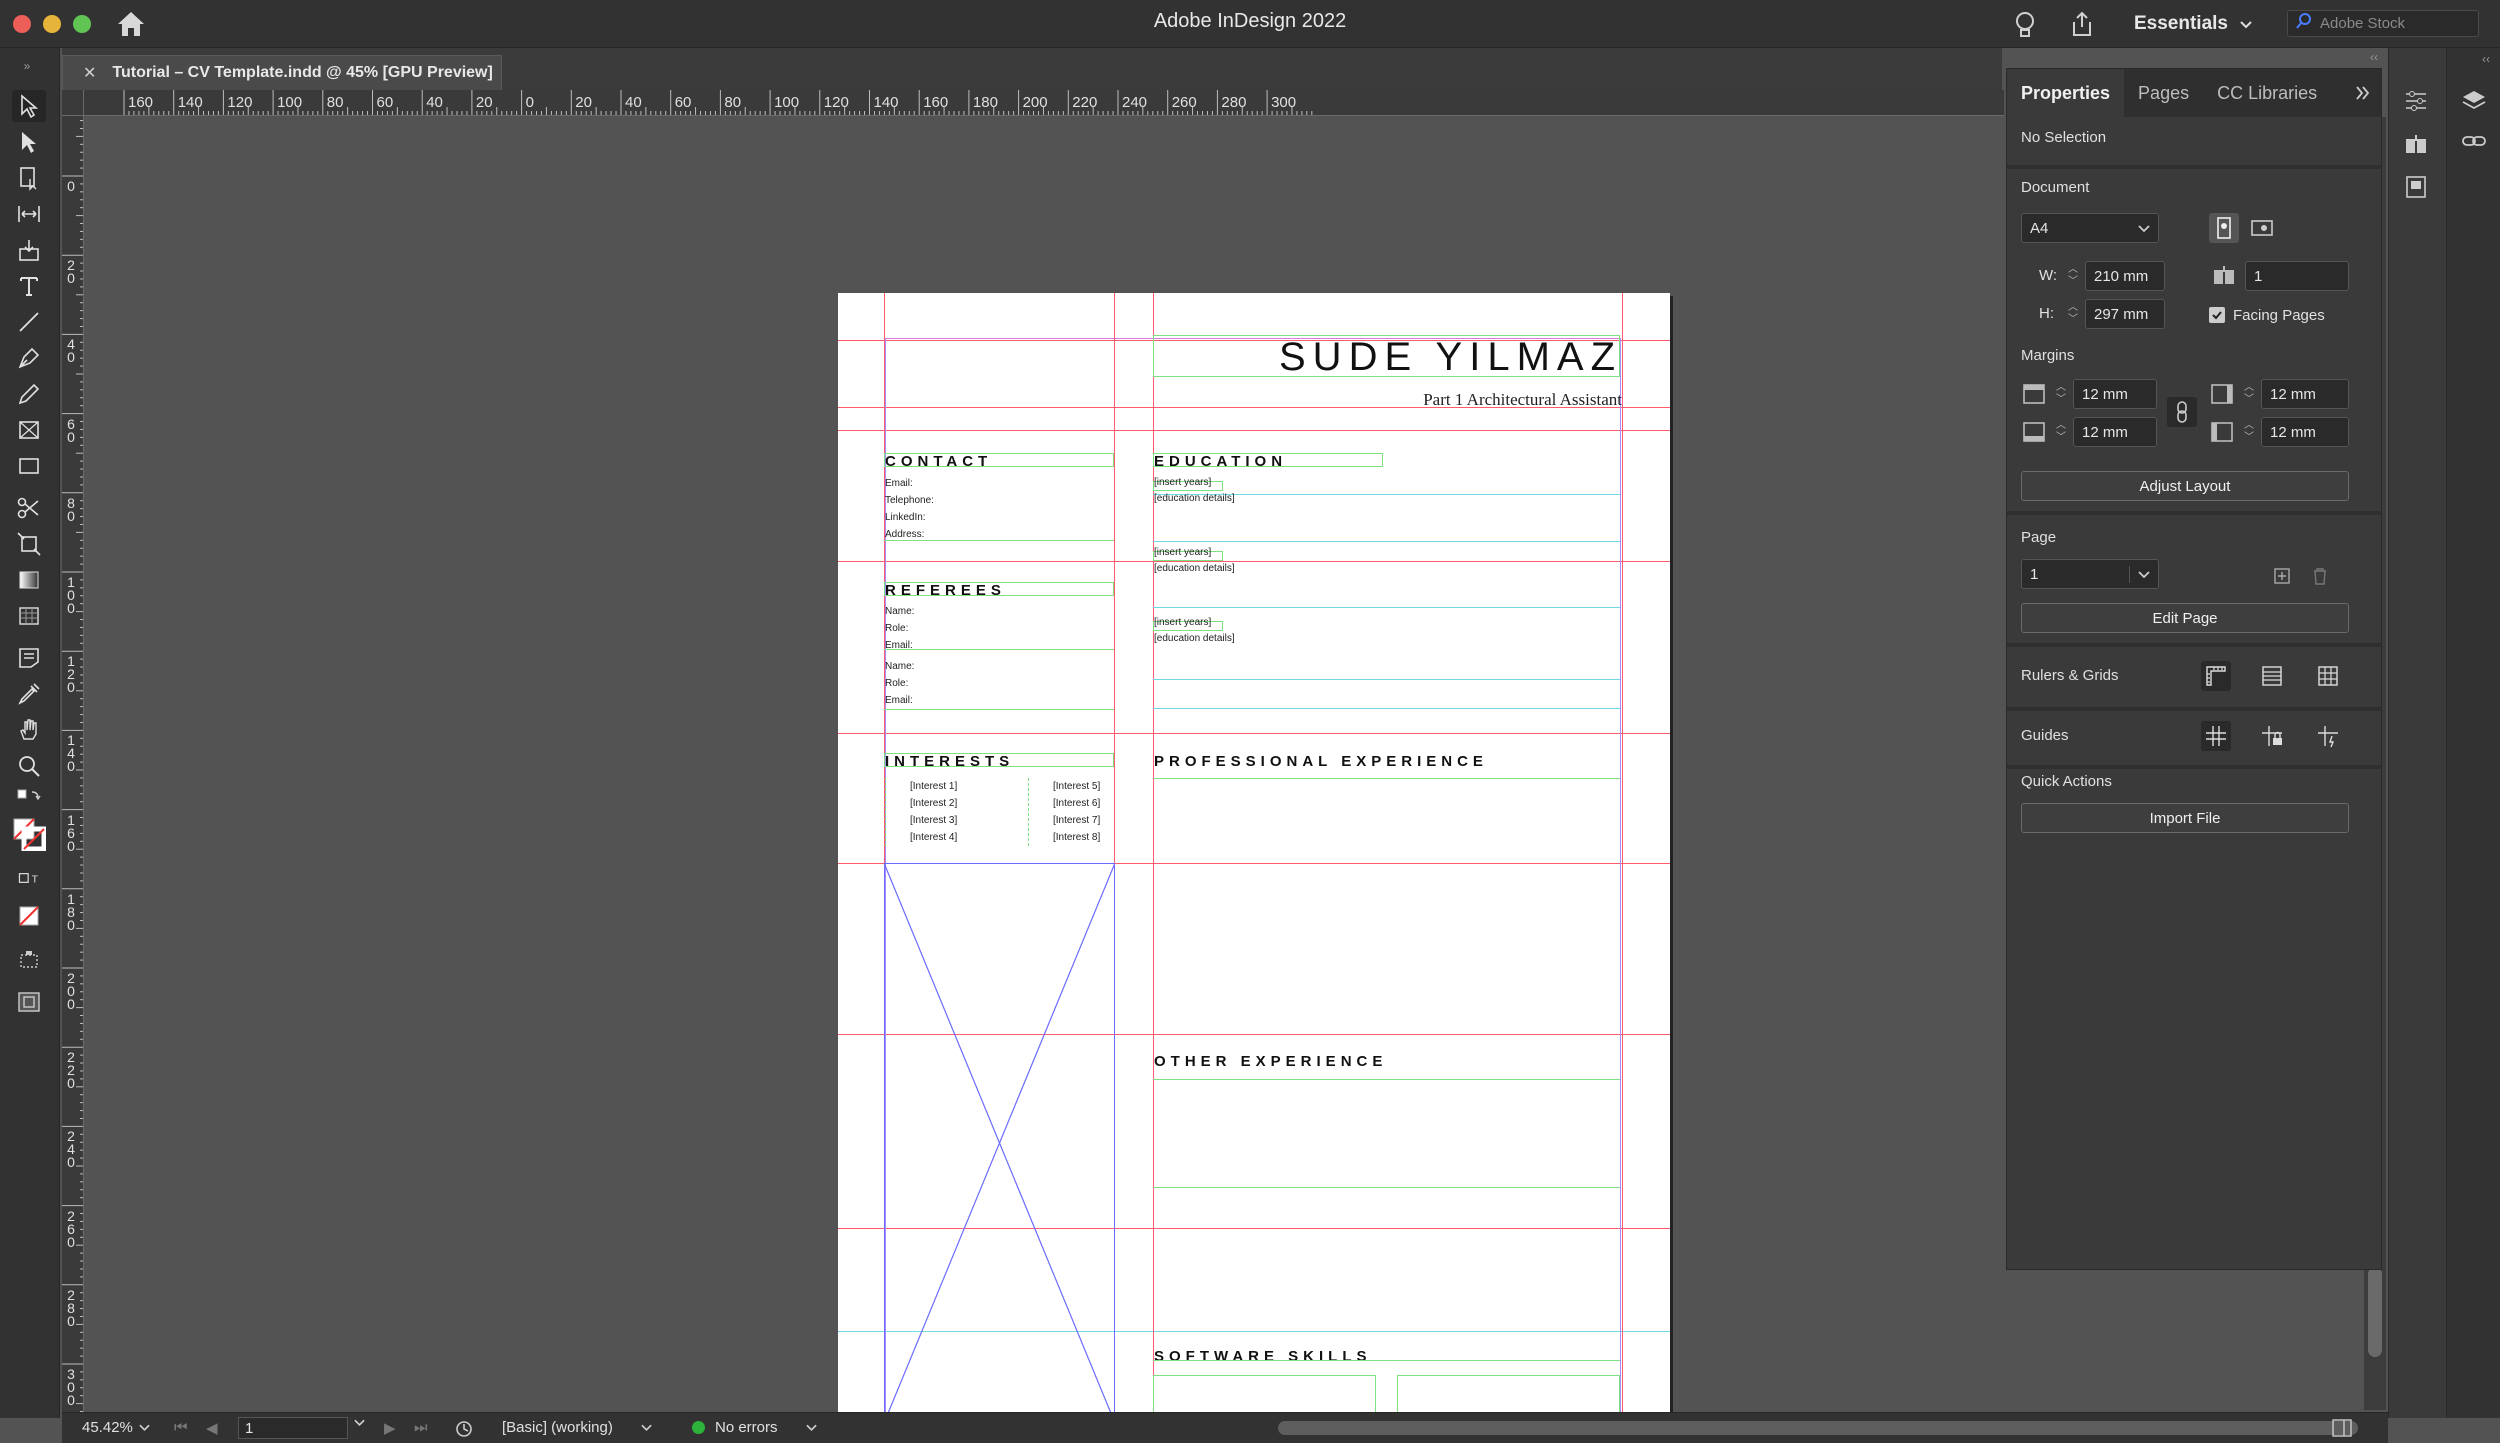 Image resolution: width=2500 pixels, height=1443 pixels. I want to click on panel-menu-icon, so click(2363, 93).